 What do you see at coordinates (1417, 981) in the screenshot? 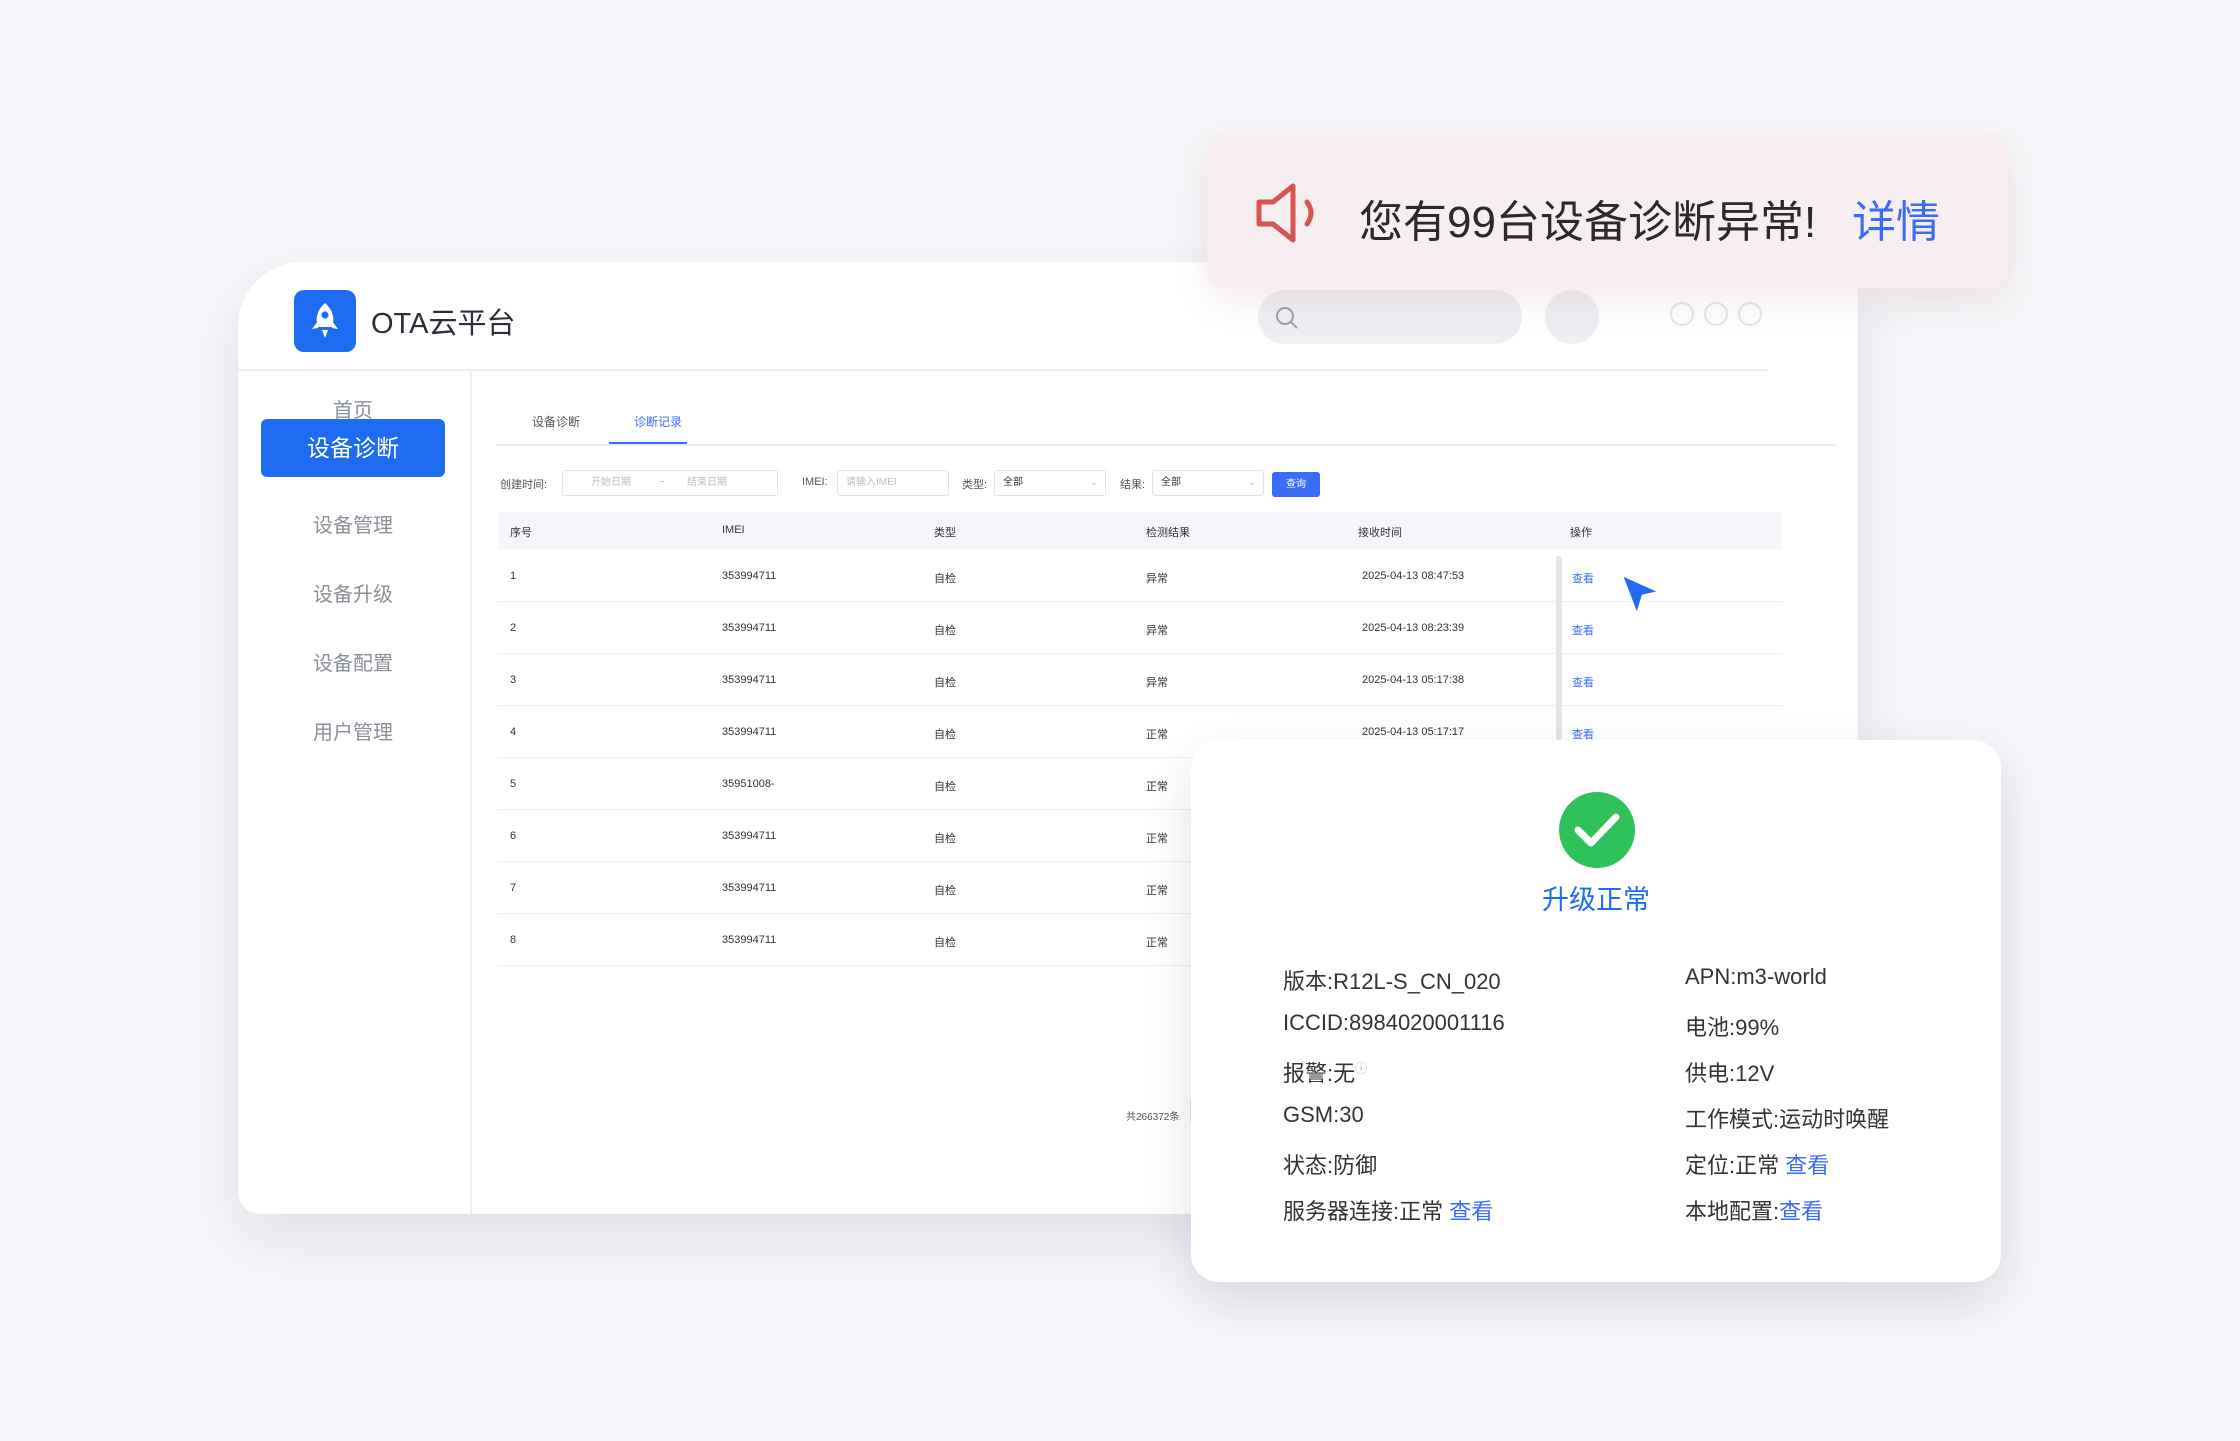
I see `version-value: R12L-S_CN_020` at bounding box center [1417, 981].